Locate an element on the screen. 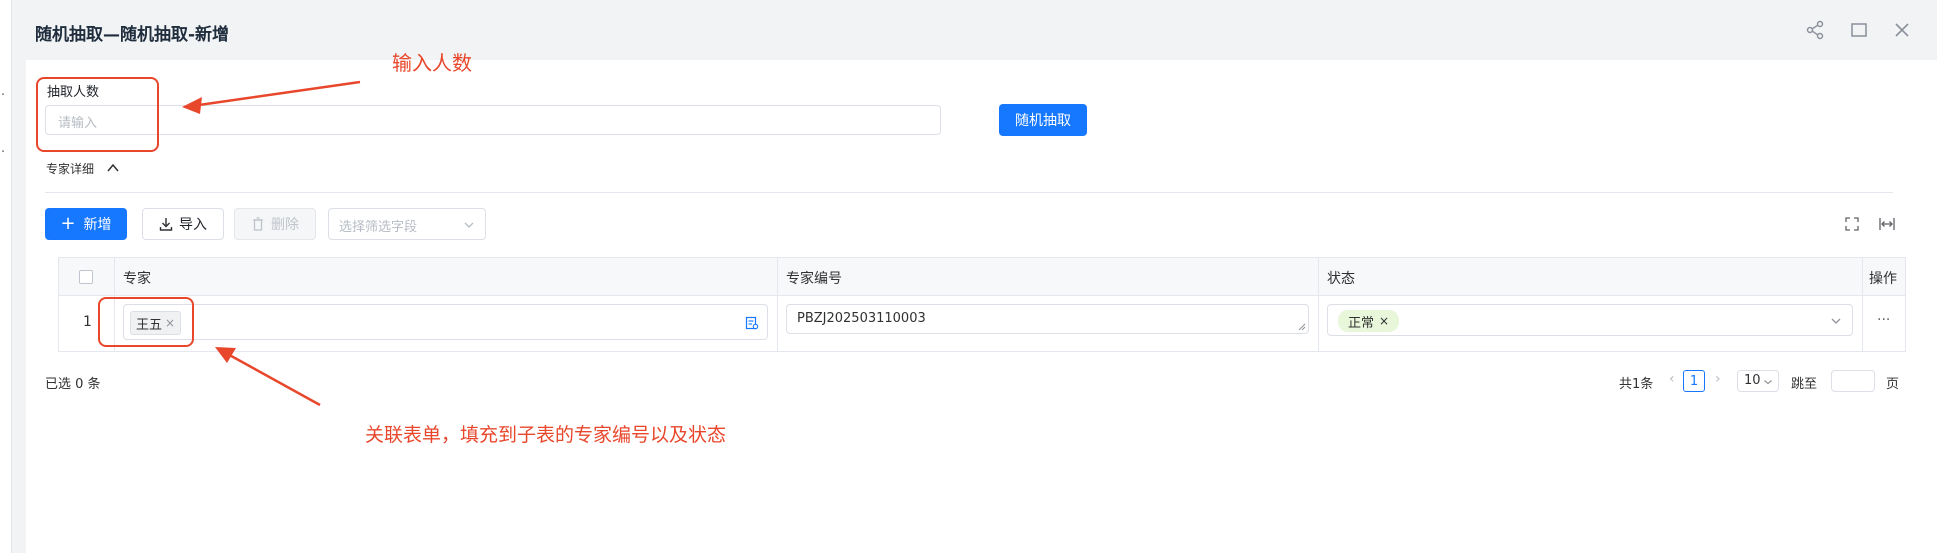  random-draw-button: 随机抽取 is located at coordinates (1043, 120).